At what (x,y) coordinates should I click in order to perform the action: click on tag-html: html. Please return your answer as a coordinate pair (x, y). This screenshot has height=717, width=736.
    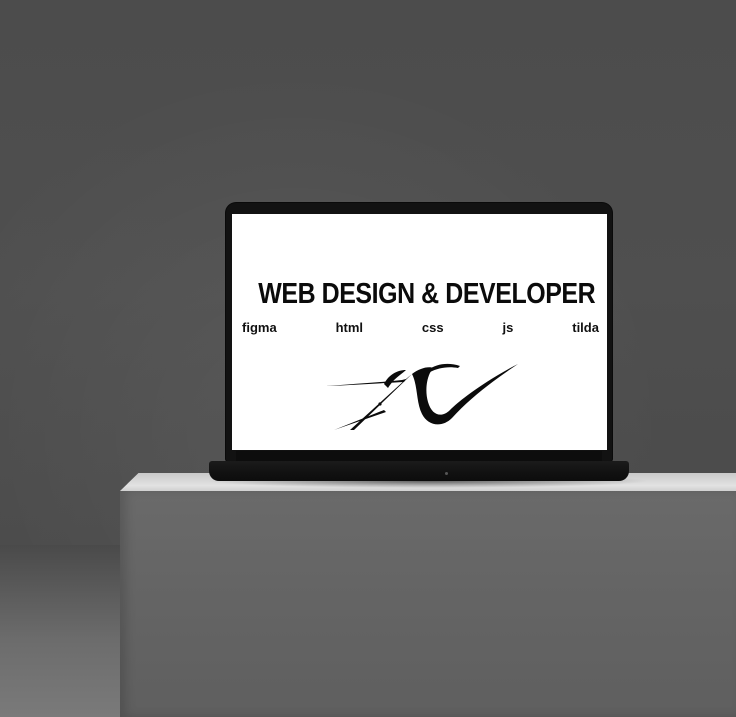
    Looking at the image, I should click on (349, 327).